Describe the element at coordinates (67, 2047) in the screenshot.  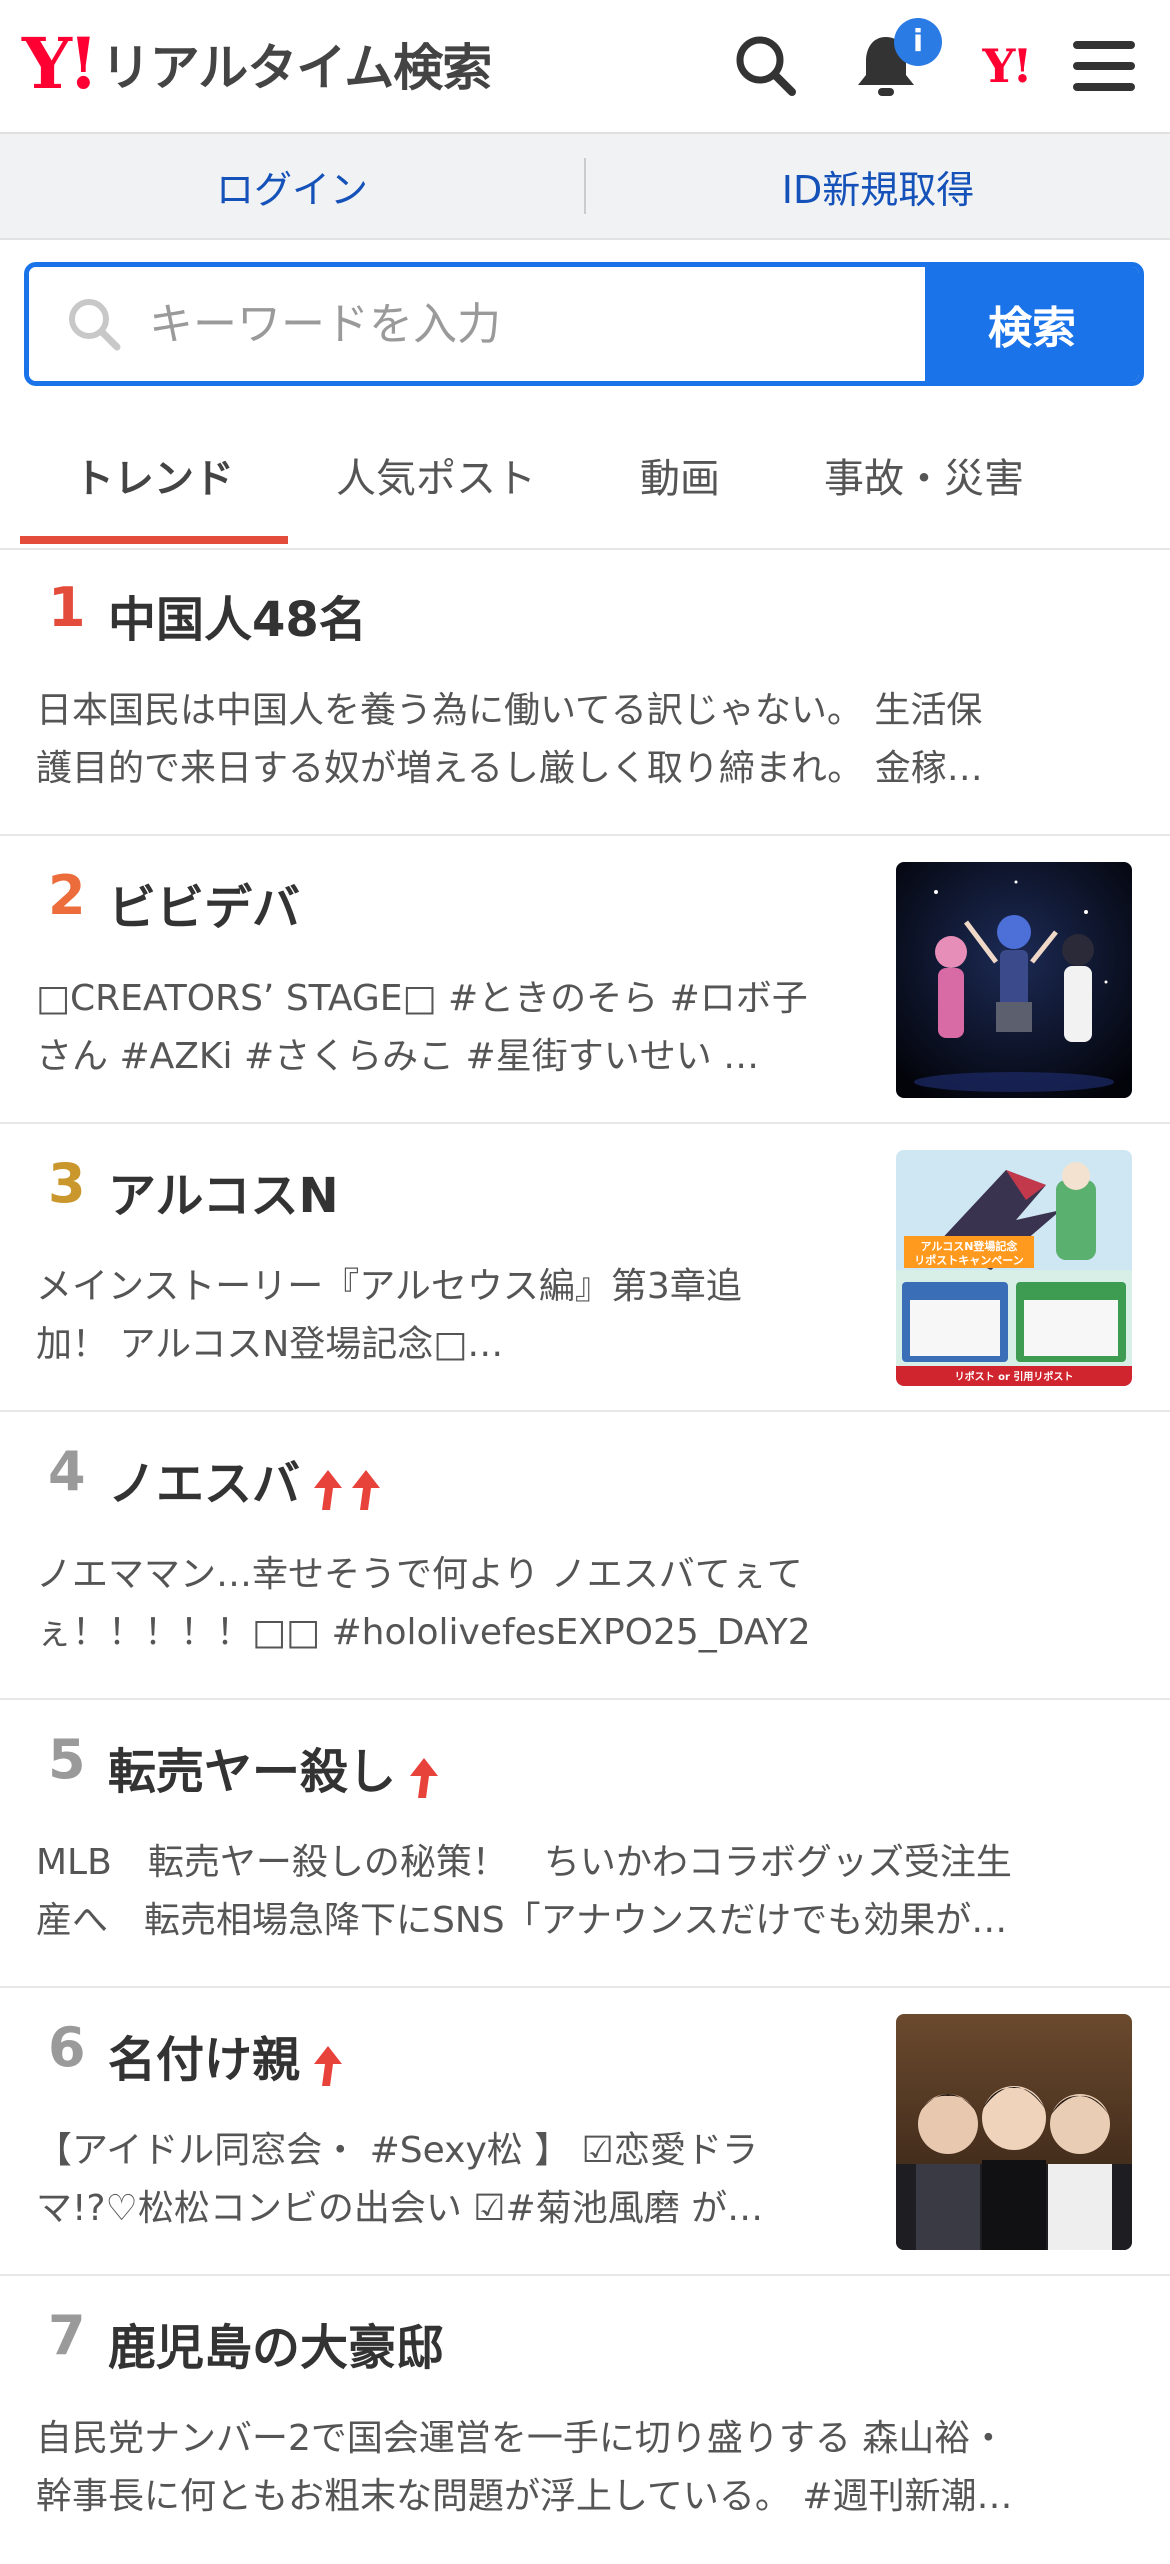
I see `trend-rank: 6` at that location.